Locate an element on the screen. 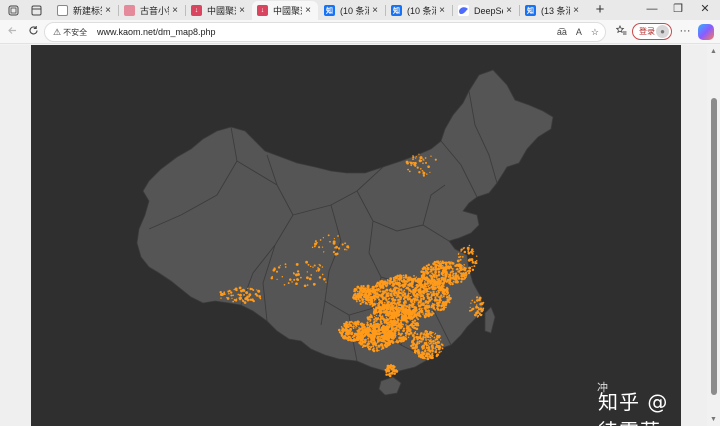 This screenshot has height=426, width=720. read-aloud-icon: a͡a is located at coordinates (562, 32).